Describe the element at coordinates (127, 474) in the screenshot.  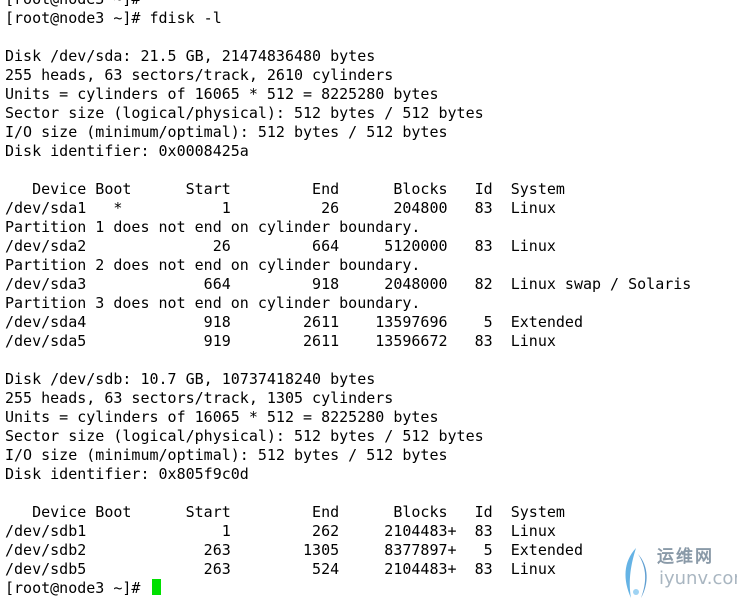
I see `terminal-line: Disk identifier: 0x805f9c0d` at that location.